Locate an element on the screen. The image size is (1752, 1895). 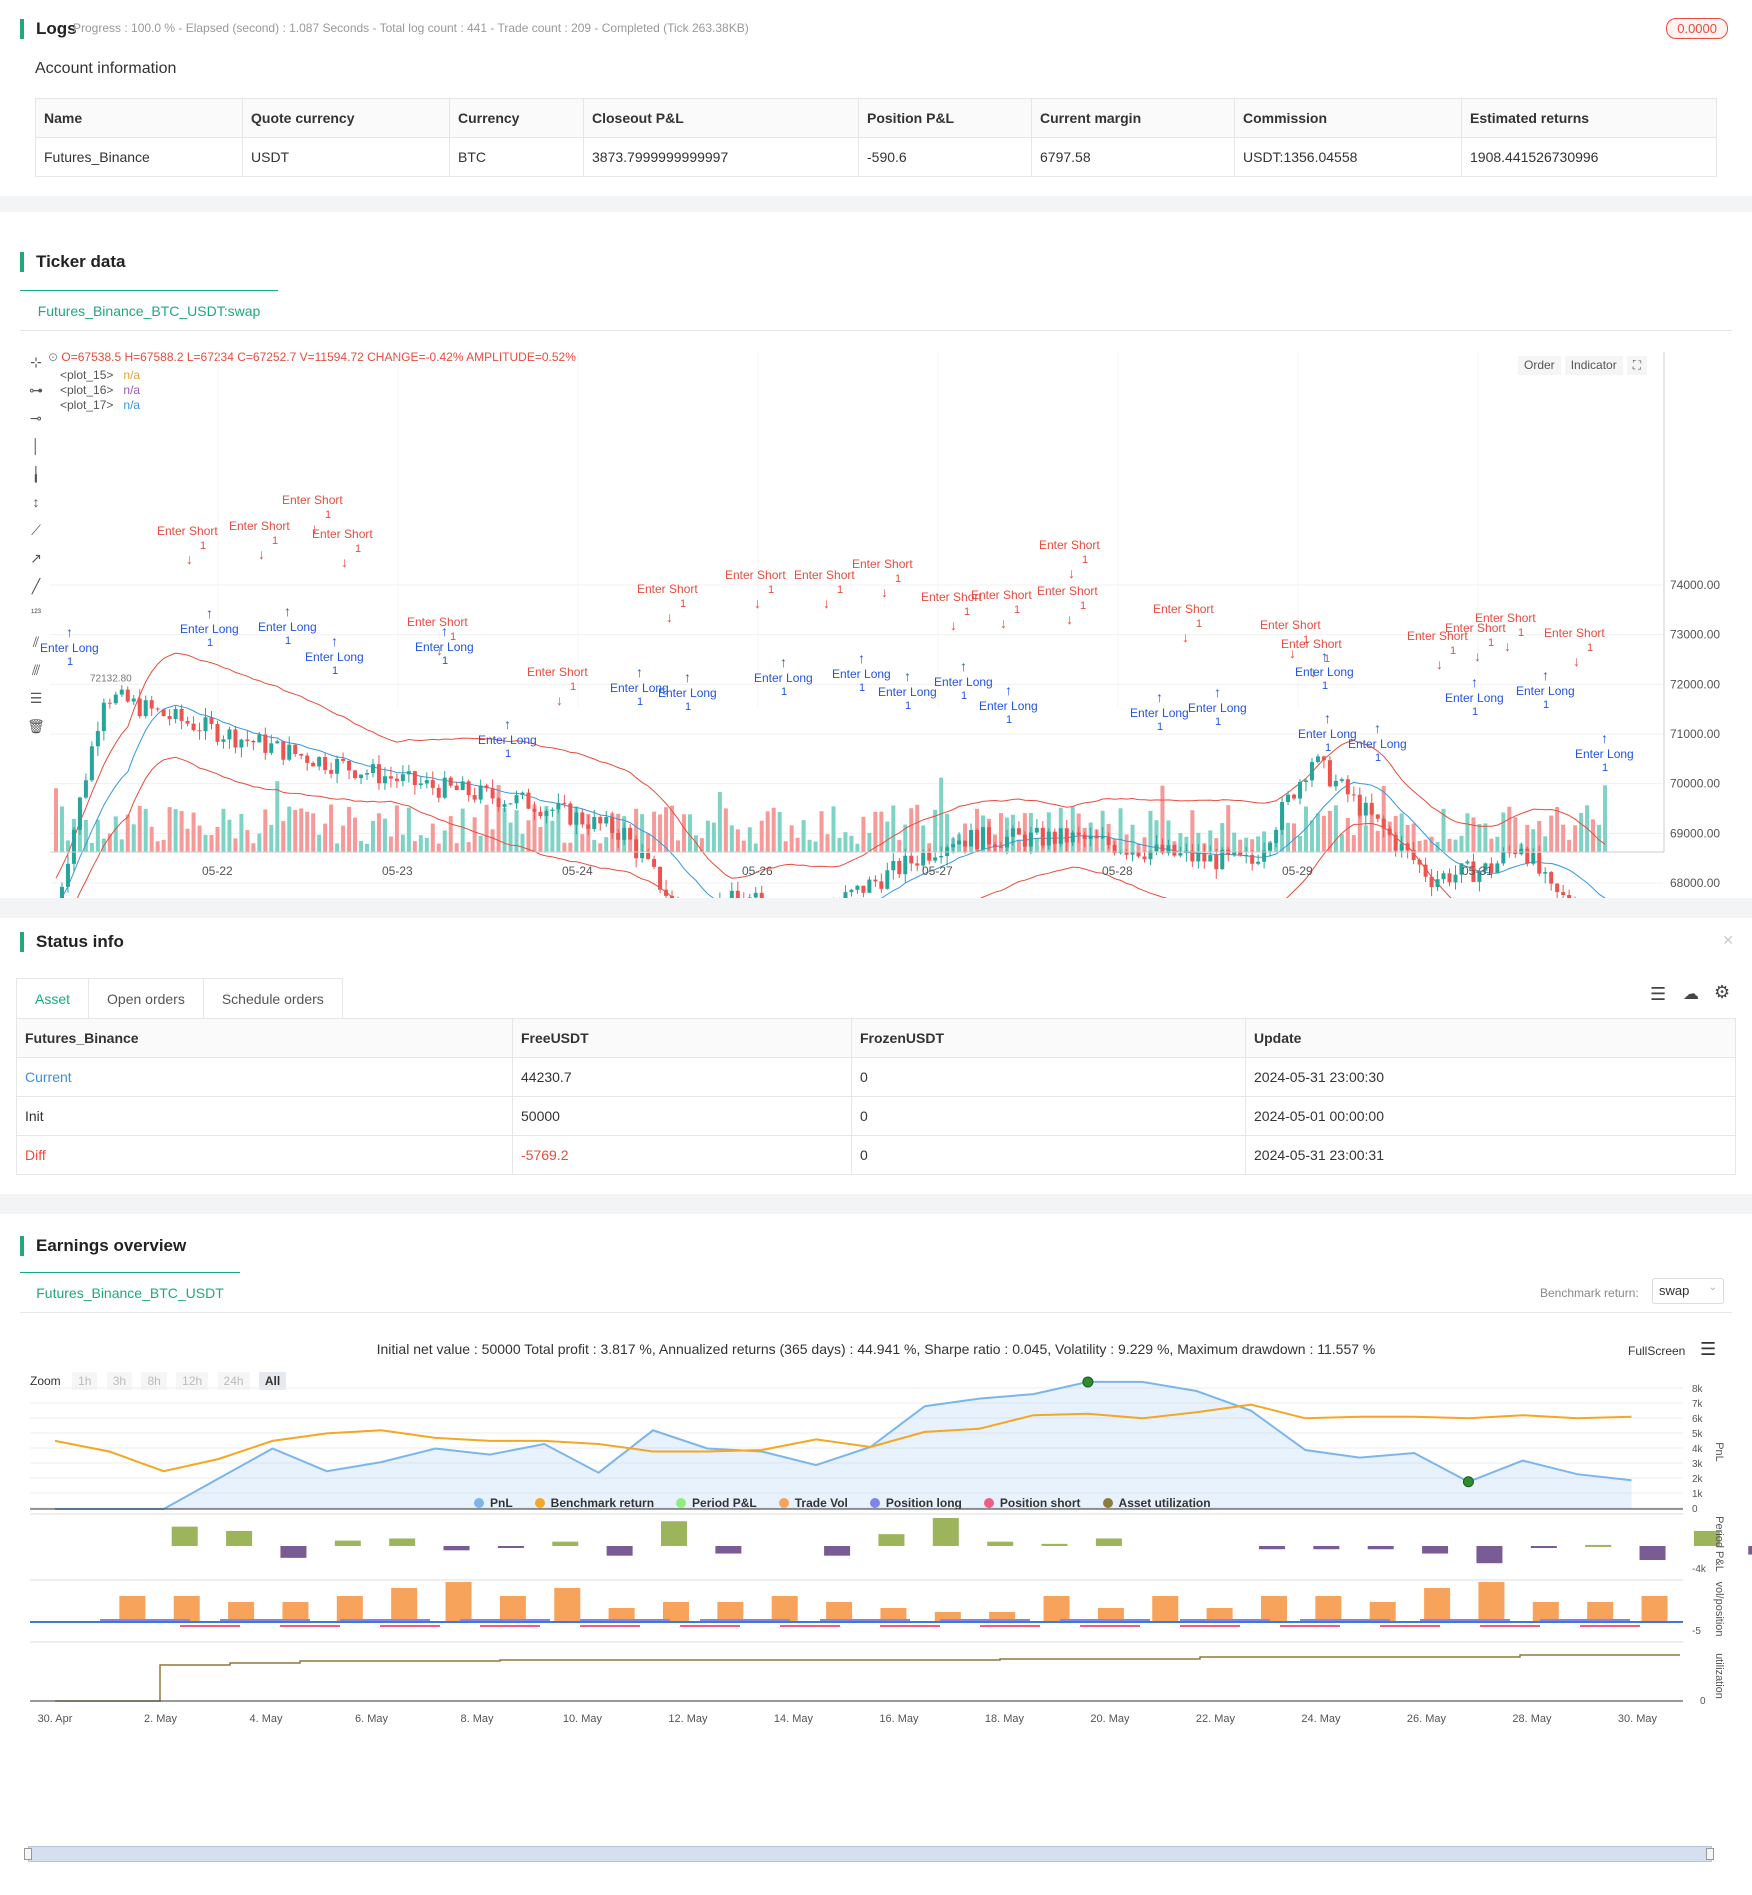
tab-open-orders: Open orders is located at coordinates (146, 999).